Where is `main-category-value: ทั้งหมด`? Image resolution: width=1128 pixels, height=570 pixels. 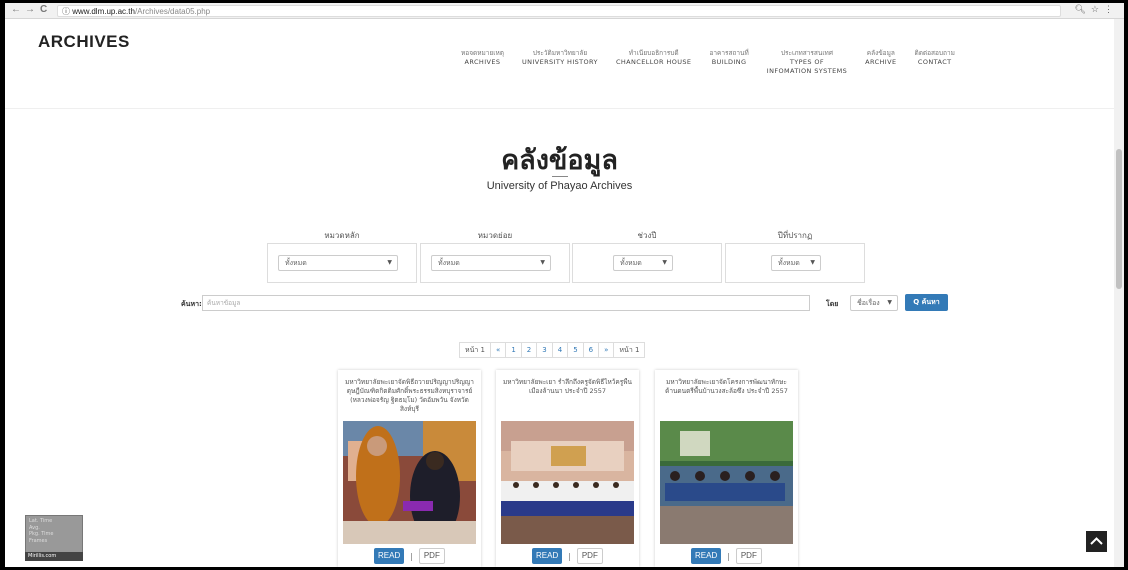 main-category-value: ทั้งหมด is located at coordinates (296, 263).